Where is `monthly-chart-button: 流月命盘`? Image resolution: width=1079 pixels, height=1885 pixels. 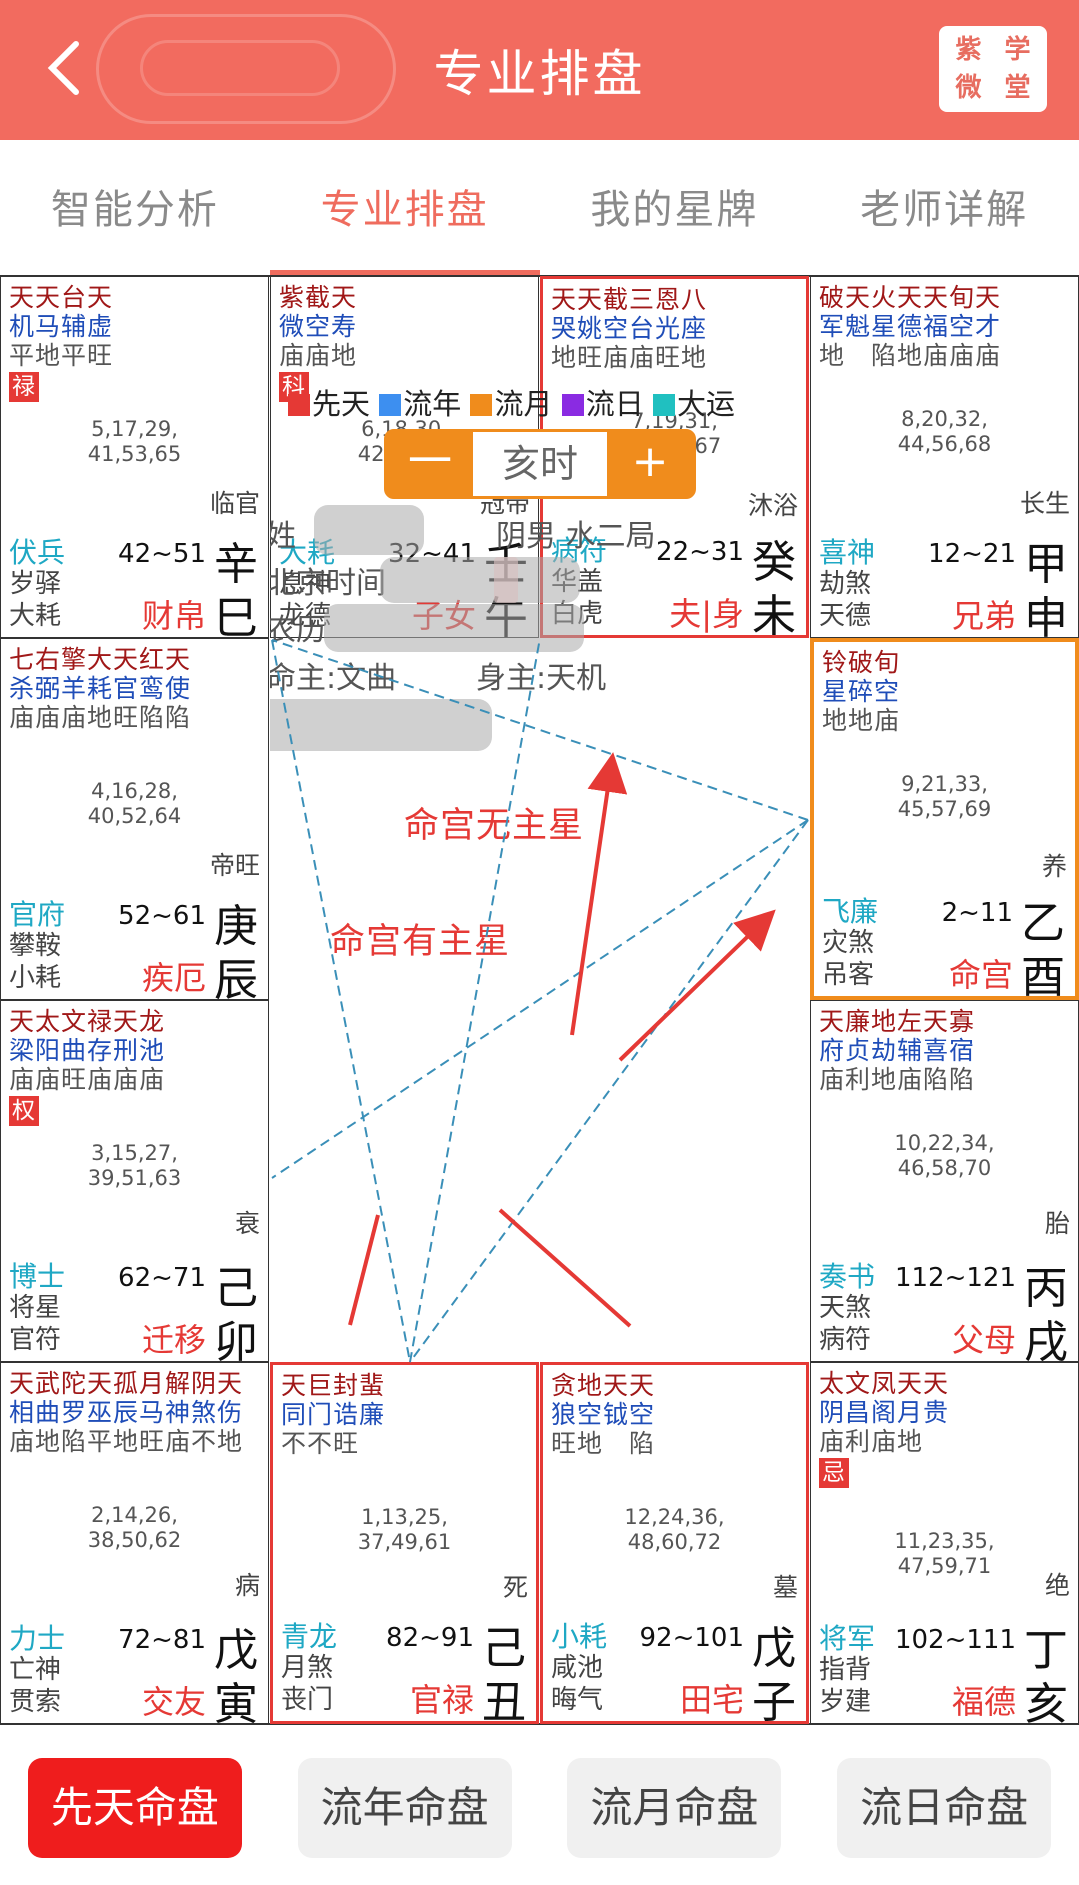 monthly-chart-button: 流月命盘 is located at coordinates (674, 1807).